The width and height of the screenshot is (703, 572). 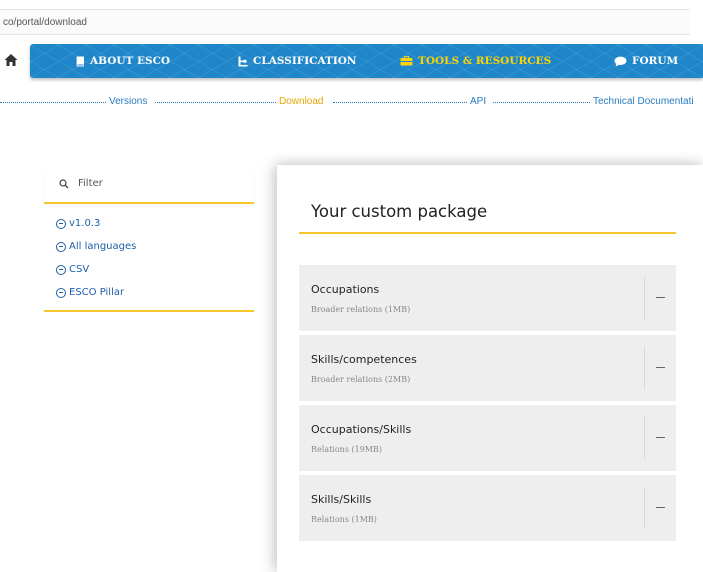 I want to click on filter-item-label: ESCO Pillar, so click(x=97, y=292).